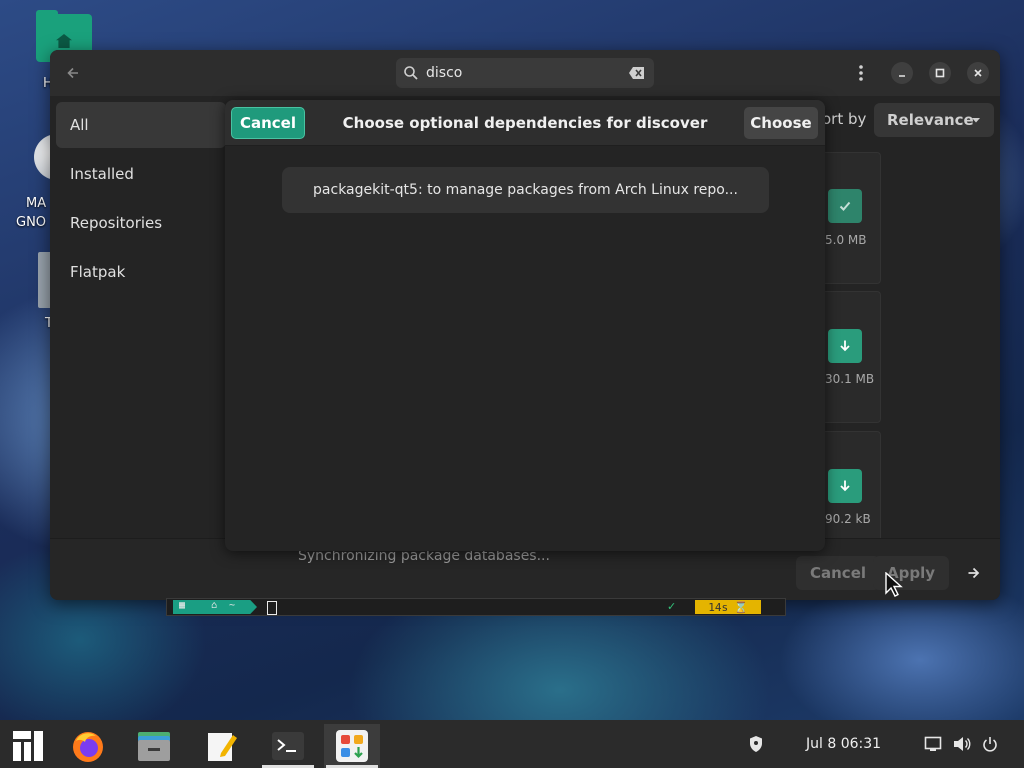 The image size is (1024, 768). I want to click on headerbar, so click(525, 73).